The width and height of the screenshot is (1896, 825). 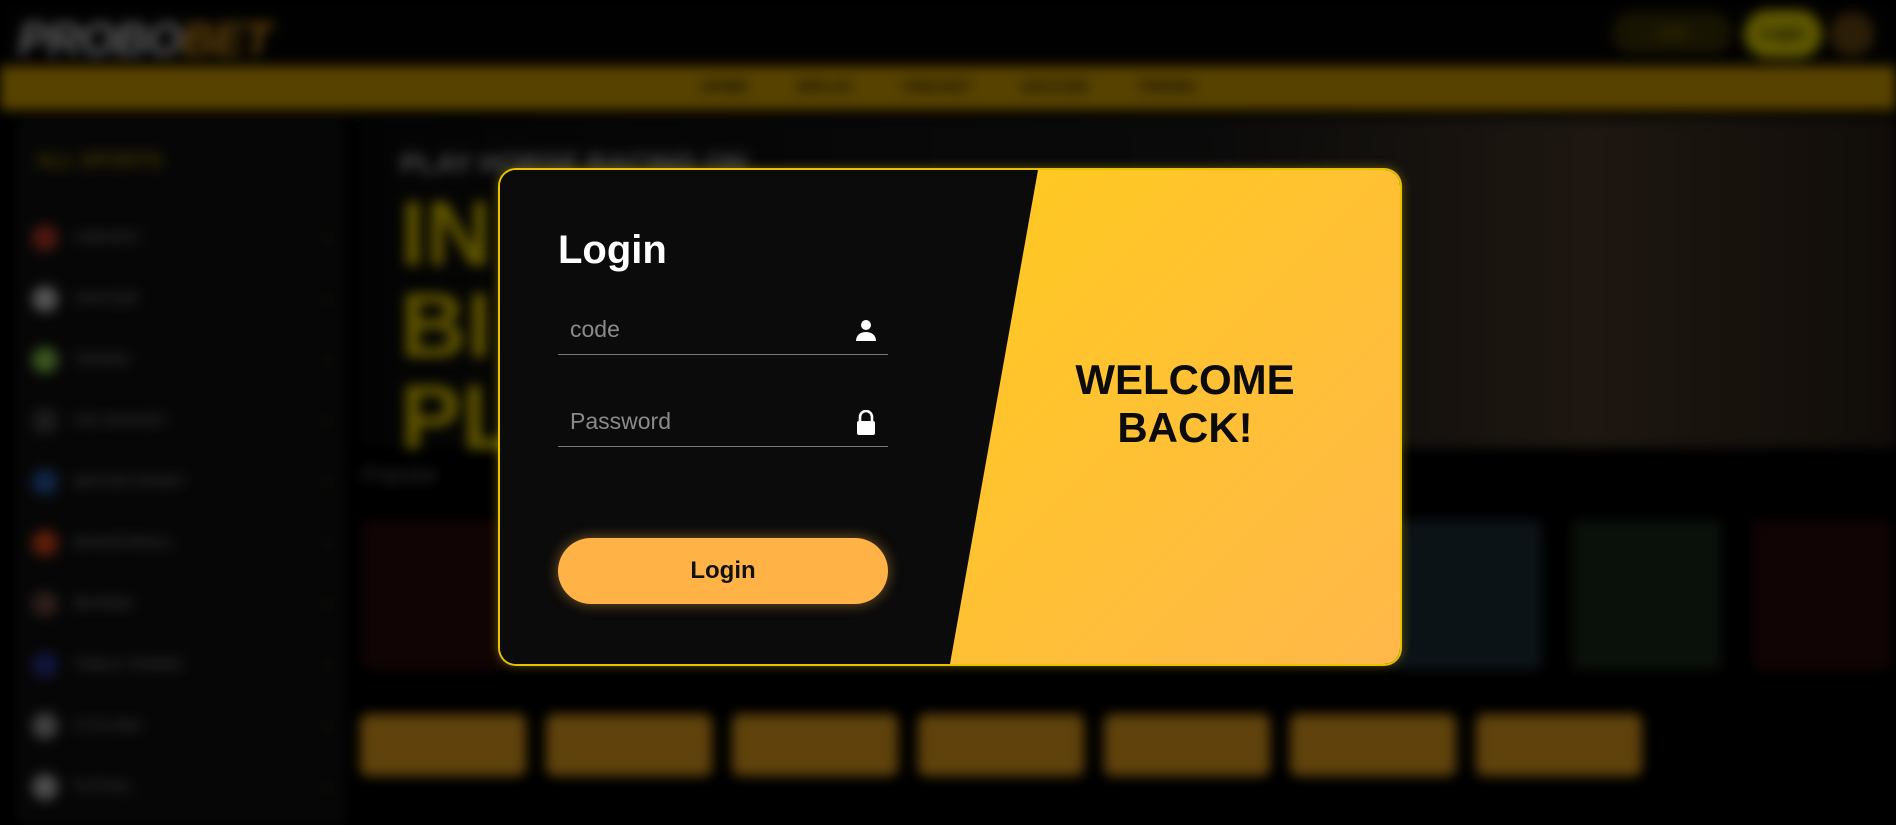 I want to click on user-icon, so click(x=866, y=330).